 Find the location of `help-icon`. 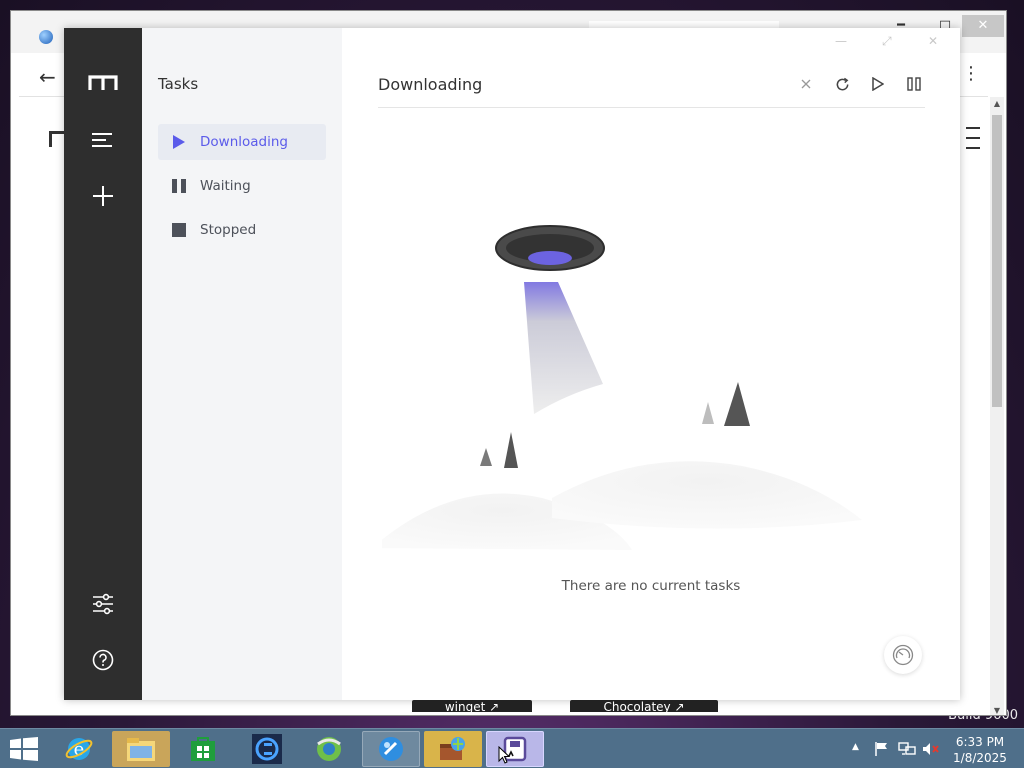

help-icon is located at coordinates (103, 660).